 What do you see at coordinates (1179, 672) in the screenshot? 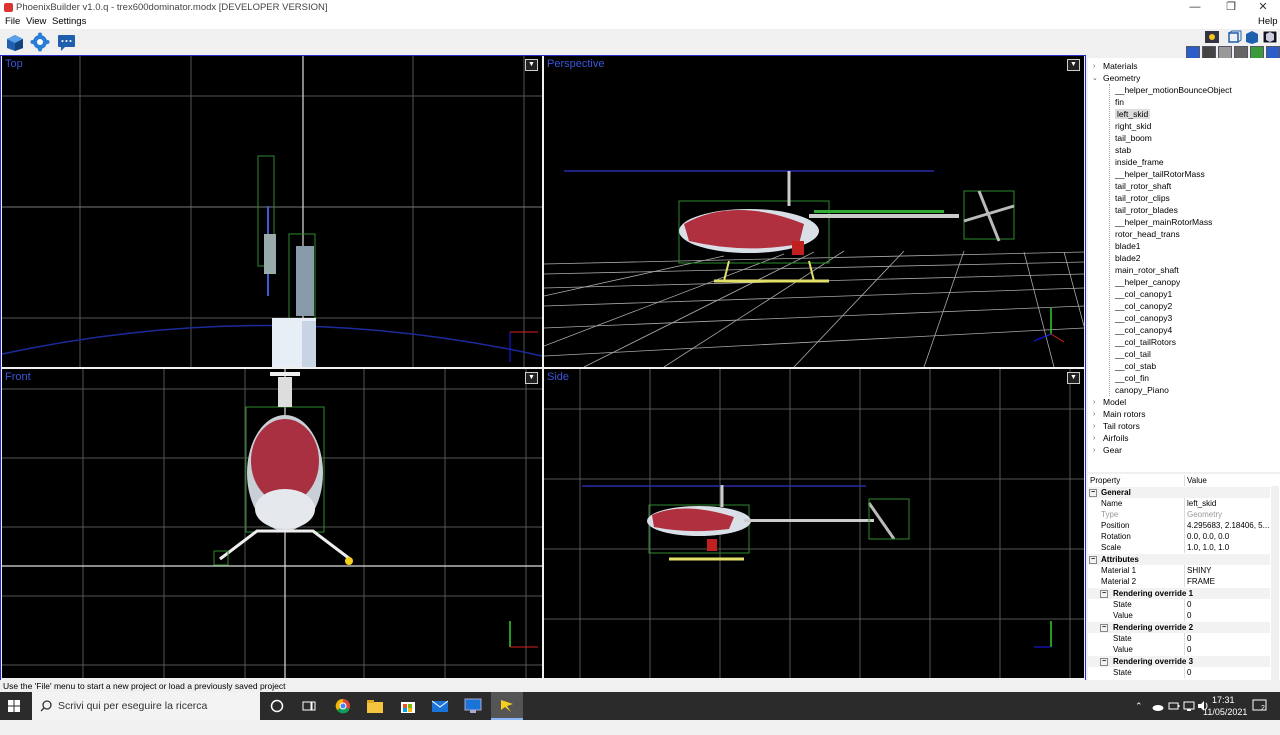
I see `prop-ro3-state: State 0` at bounding box center [1179, 672].